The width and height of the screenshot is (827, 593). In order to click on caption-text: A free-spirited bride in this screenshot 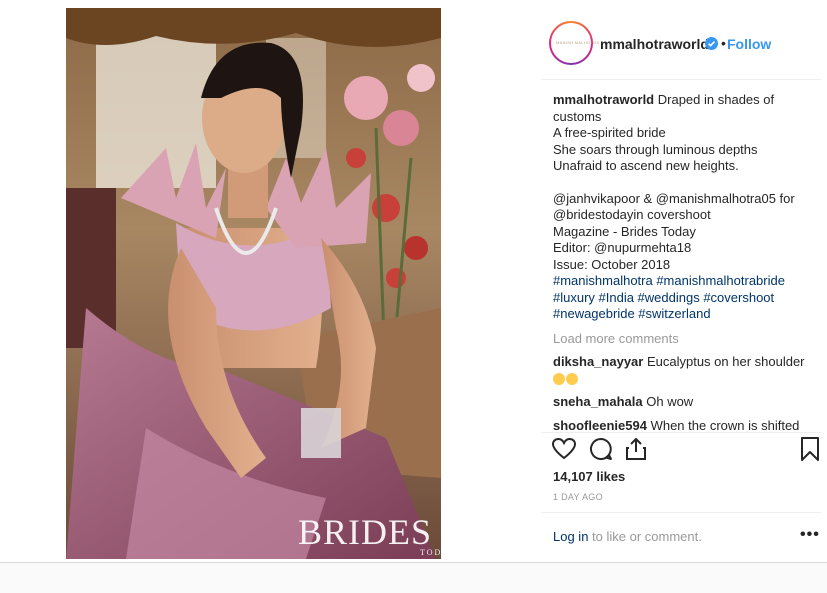, I will do `click(609, 132)`.